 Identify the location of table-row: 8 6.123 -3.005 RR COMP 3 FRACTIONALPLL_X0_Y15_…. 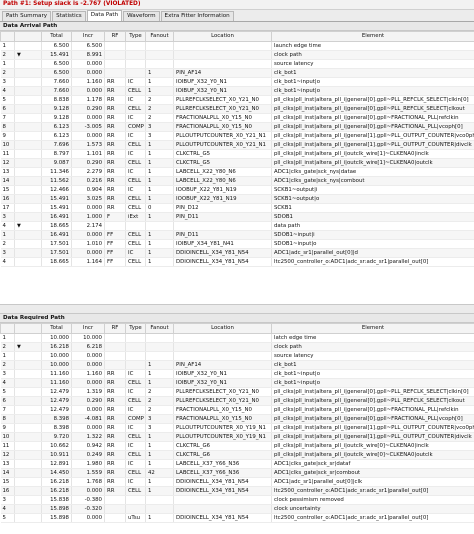
(237, 127).